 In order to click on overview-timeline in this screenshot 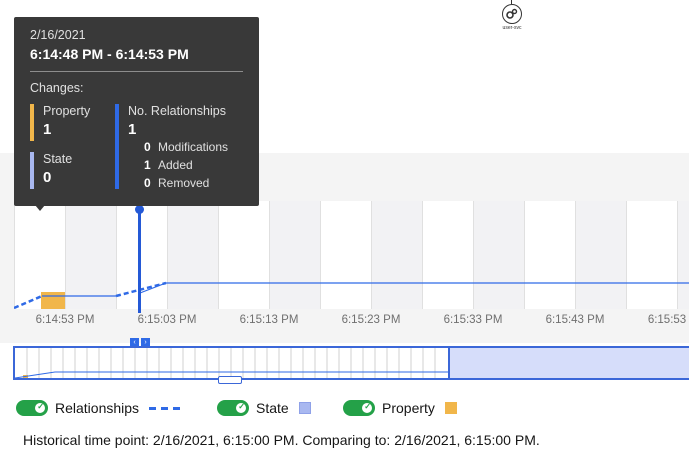, I will do `click(351, 363)`.